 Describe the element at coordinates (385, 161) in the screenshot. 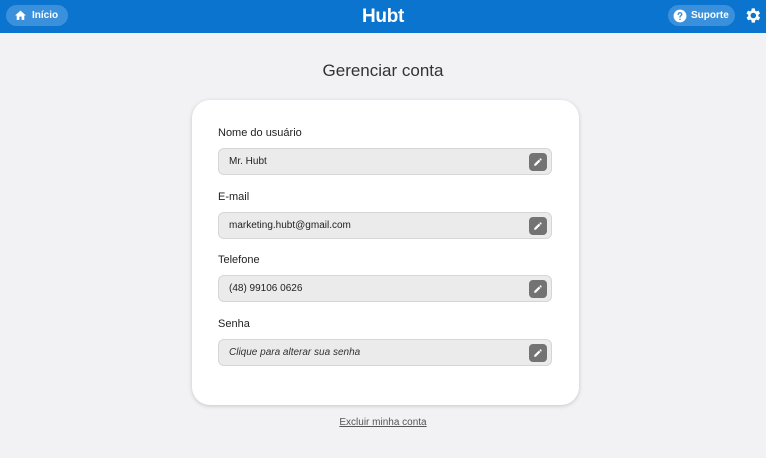

I see `username-field: Mr. Hubt` at that location.